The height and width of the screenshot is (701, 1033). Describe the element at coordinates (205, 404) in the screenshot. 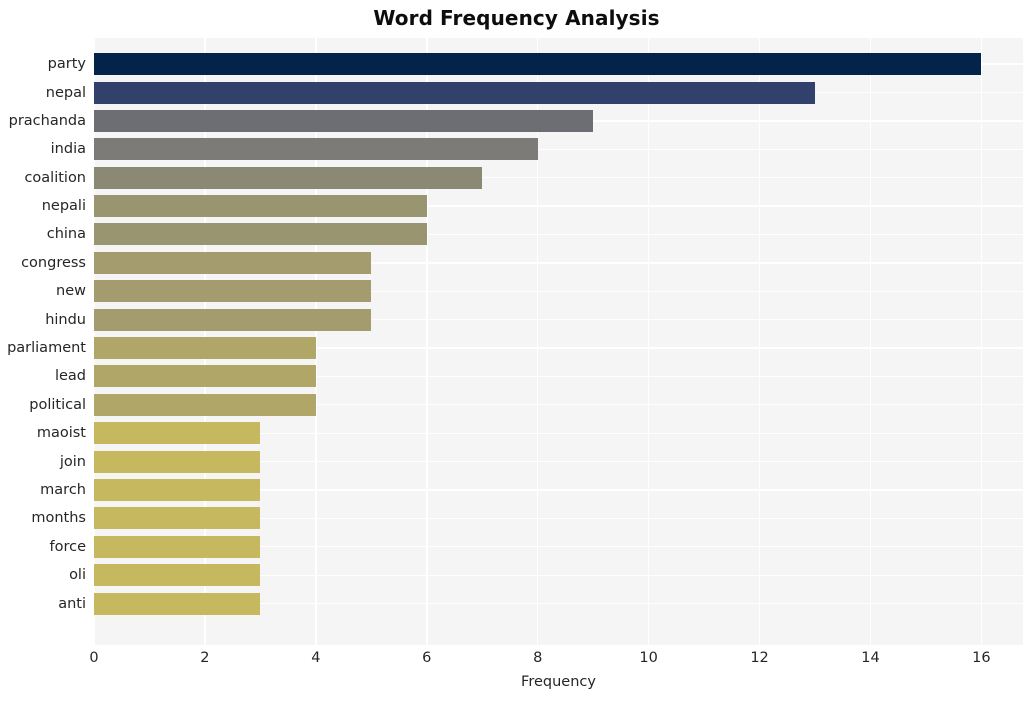

I see `bar-political` at that location.